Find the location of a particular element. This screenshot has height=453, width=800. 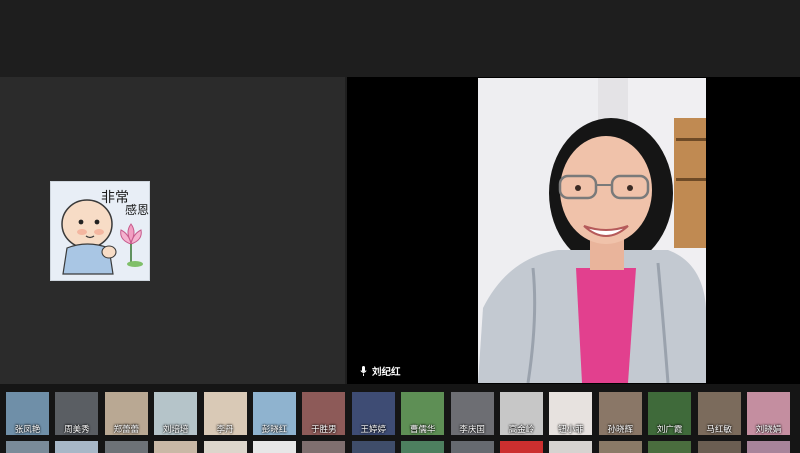

participant-name: 王婷婷 is located at coordinates (373, 429).